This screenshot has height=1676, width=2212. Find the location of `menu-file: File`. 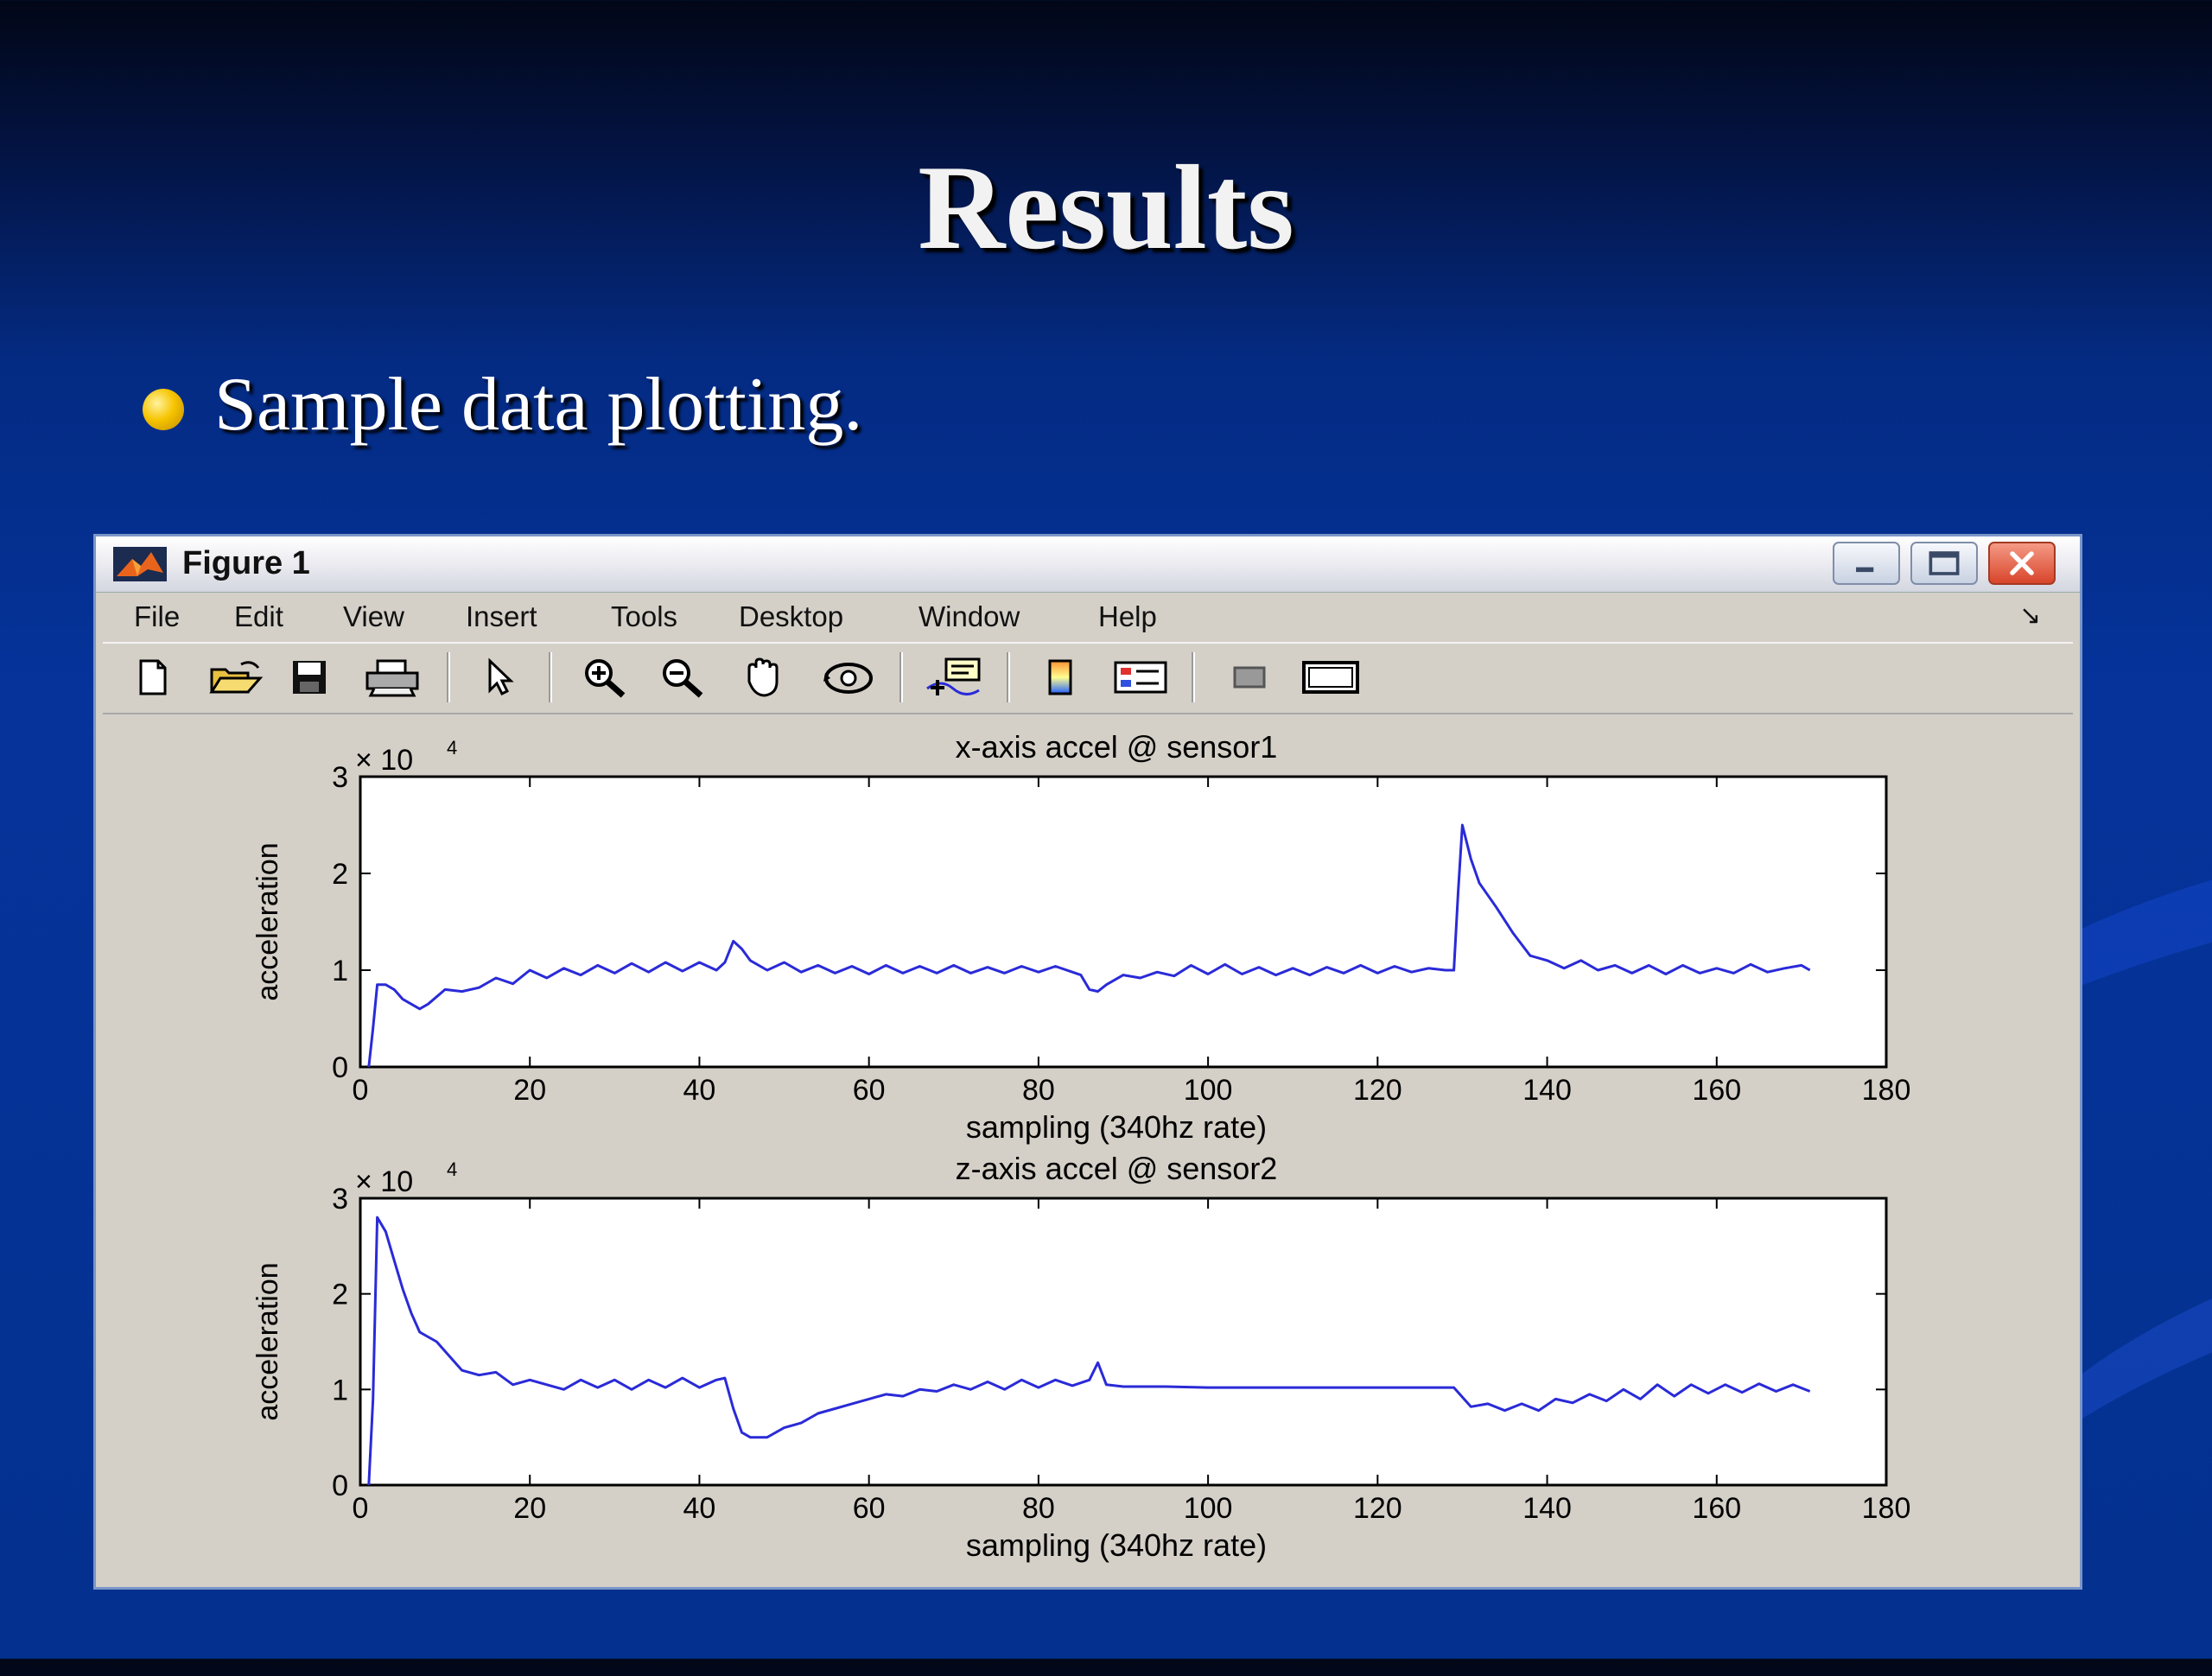

menu-file: File is located at coordinates (157, 616).